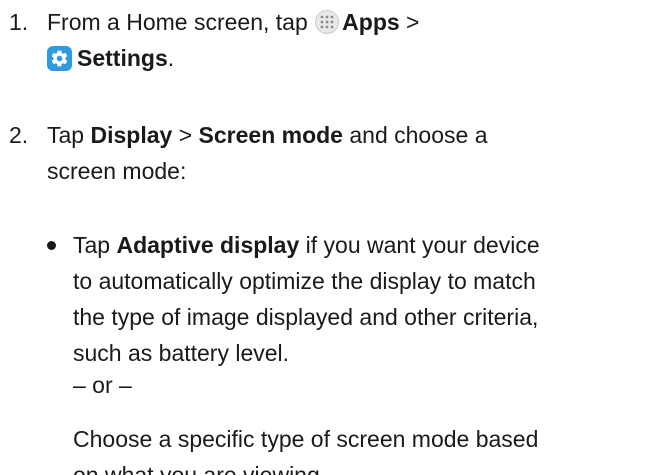 The height and width of the screenshot is (475, 671). I want to click on screen-mode-label: Screen mode, so click(270, 135).